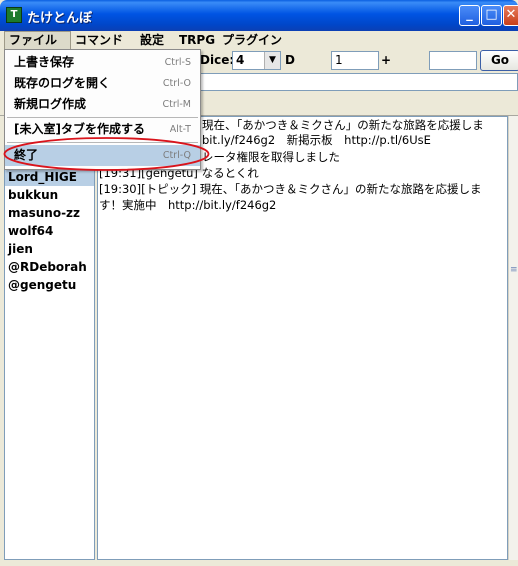  I want to click on dice-modifier-input, so click(453, 60).